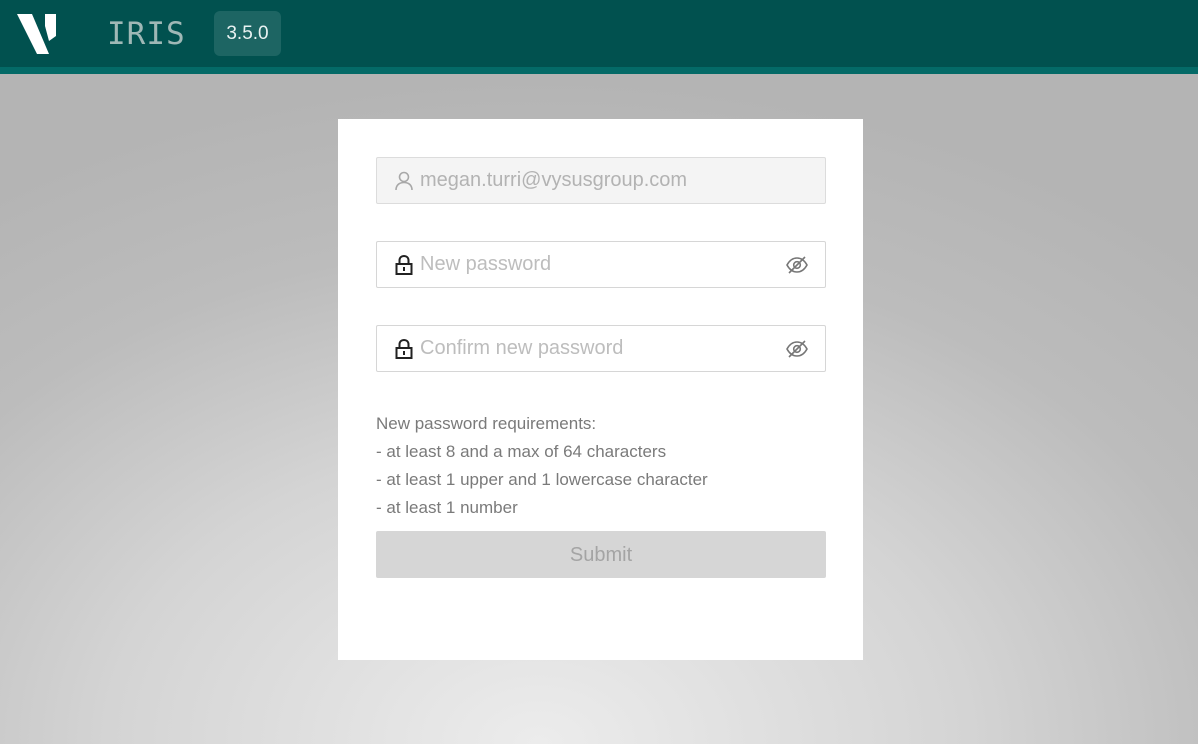 The height and width of the screenshot is (744, 1198). Describe the element at coordinates (247, 33) in the screenshot. I see `version-badge: 3.5.0` at that location.